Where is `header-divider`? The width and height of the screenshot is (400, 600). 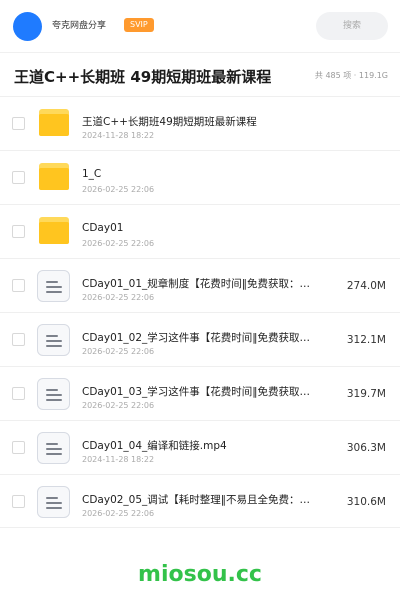 header-divider is located at coordinates (200, 52).